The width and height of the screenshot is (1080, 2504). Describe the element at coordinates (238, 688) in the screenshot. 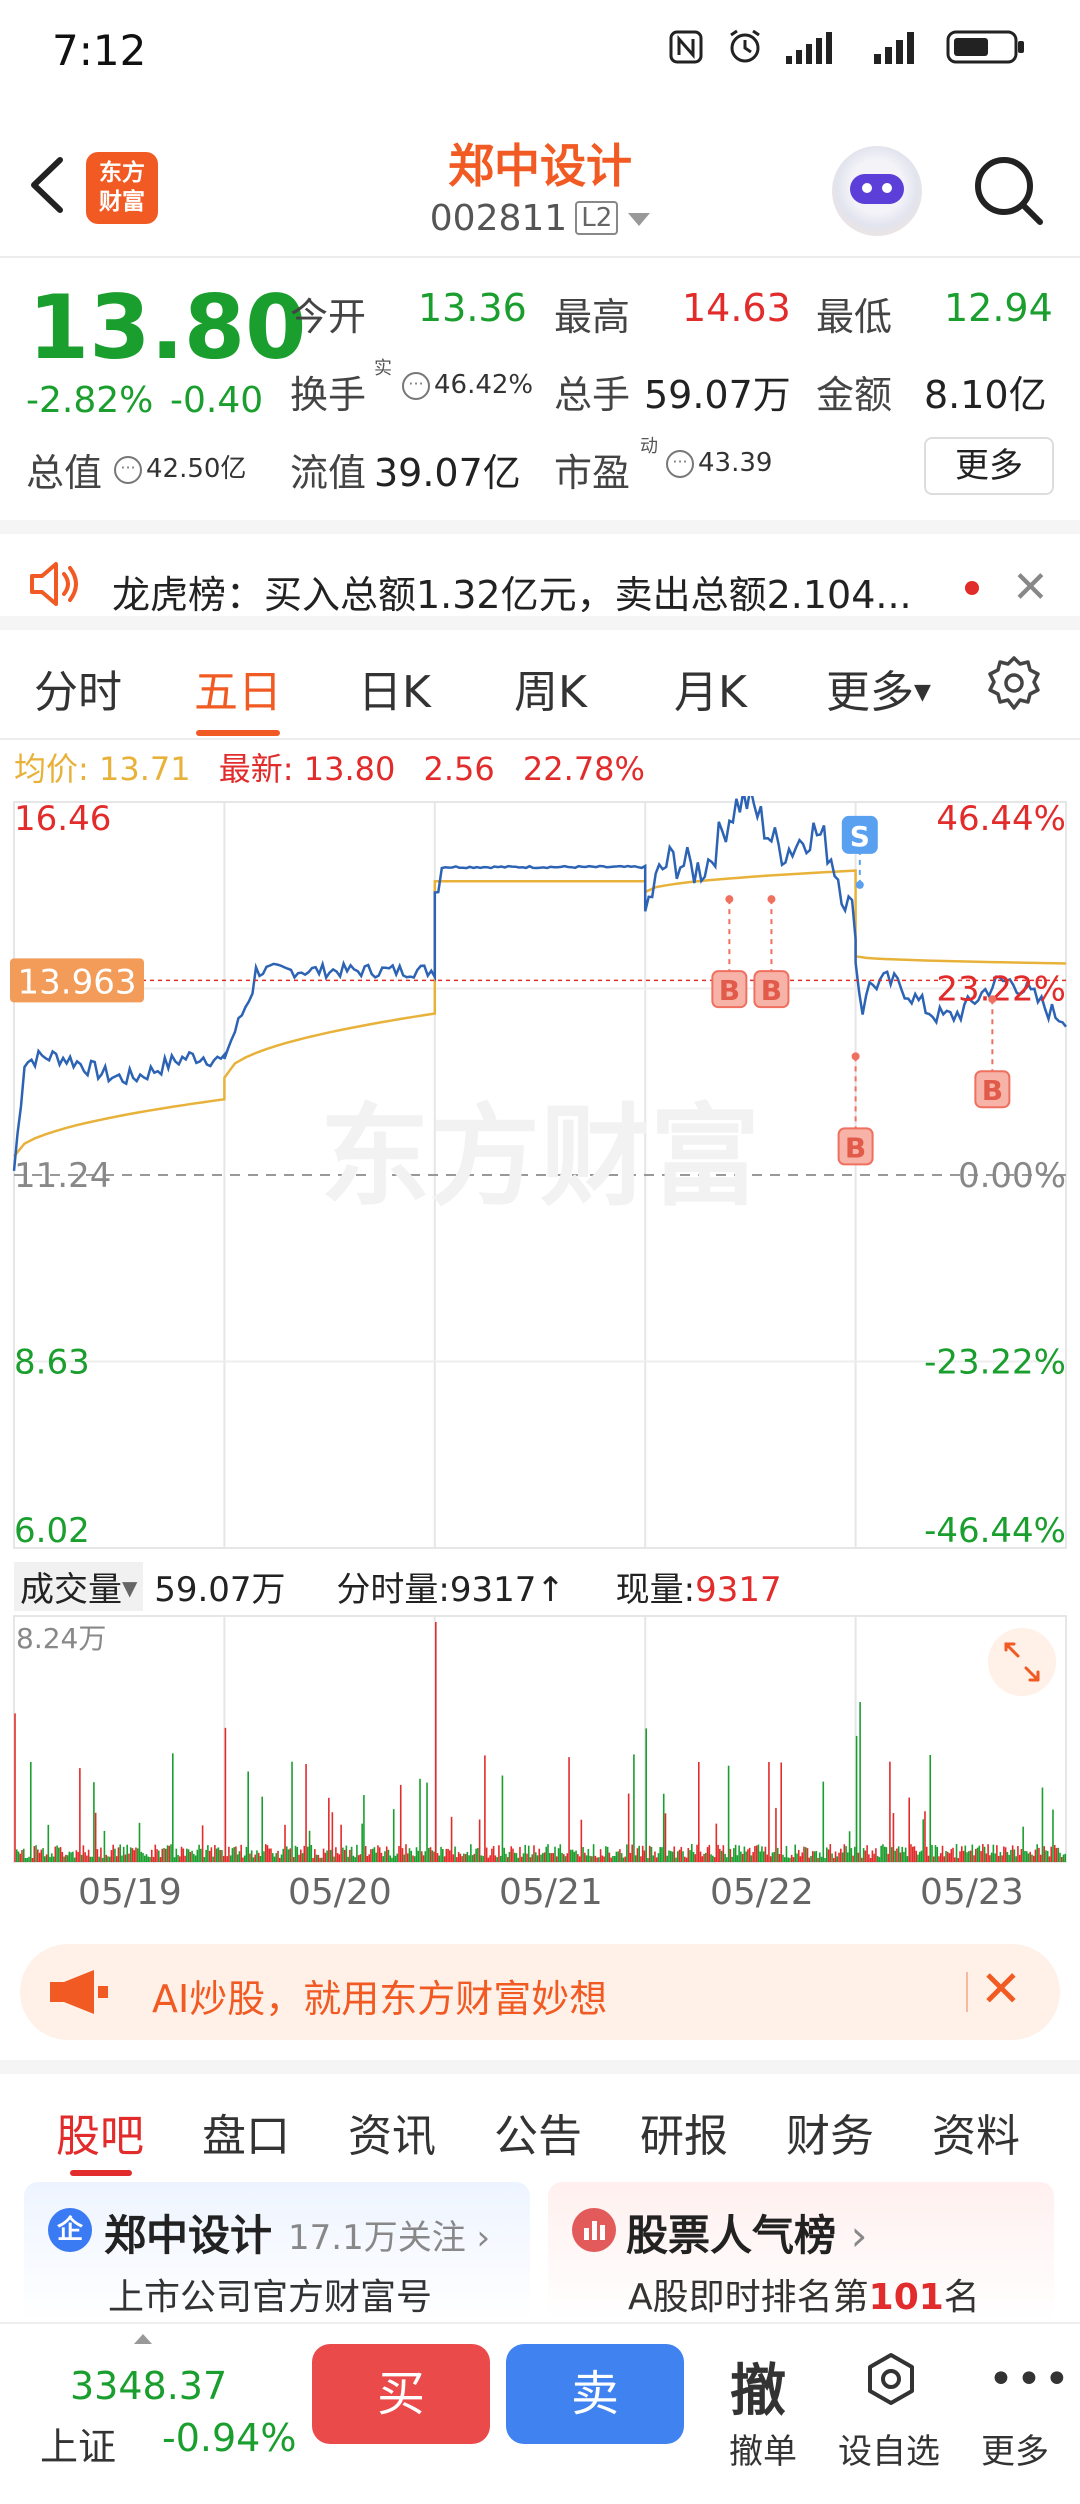

I see `tab-five-day: 五日` at that location.